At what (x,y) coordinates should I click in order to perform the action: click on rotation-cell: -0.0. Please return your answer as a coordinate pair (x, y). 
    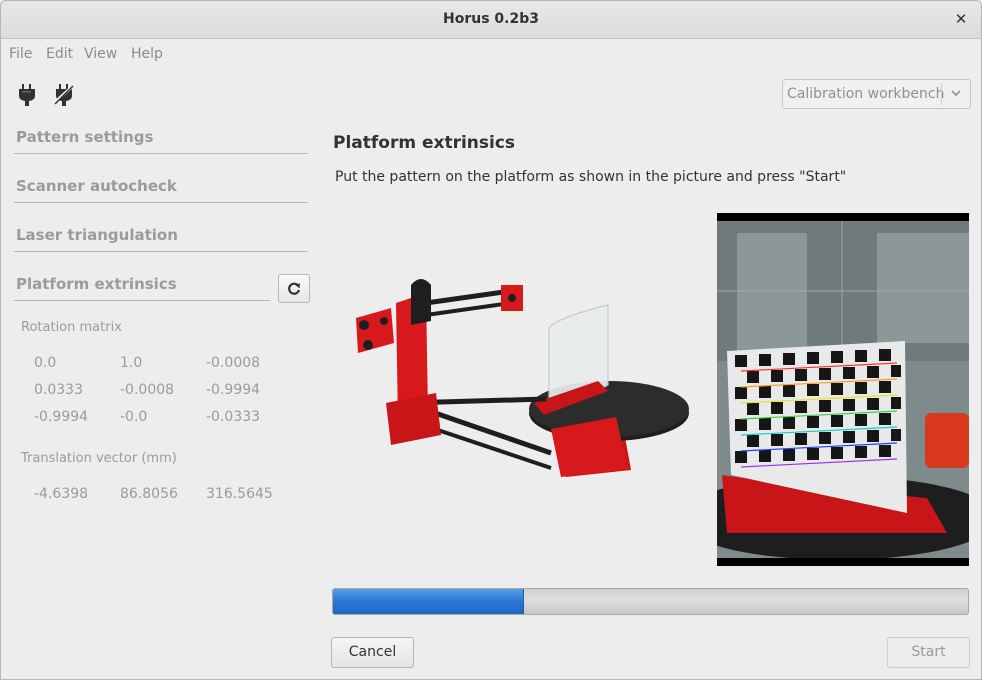
    Looking at the image, I should click on (134, 417).